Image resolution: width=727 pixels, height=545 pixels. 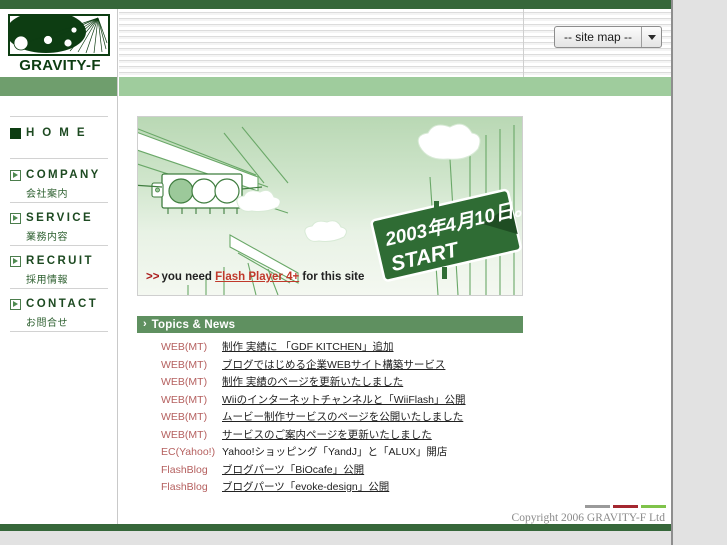 I want to click on chevron-double-right-icon: >>, so click(x=153, y=277).